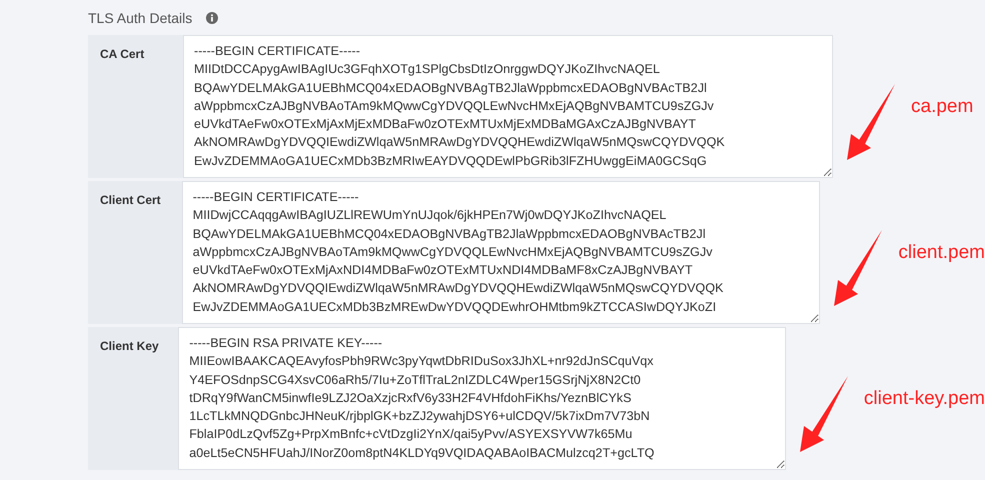 Image resolution: width=985 pixels, height=480 pixels. Describe the element at coordinates (924, 399) in the screenshot. I see `annotation-text: client-key.pem` at that location.